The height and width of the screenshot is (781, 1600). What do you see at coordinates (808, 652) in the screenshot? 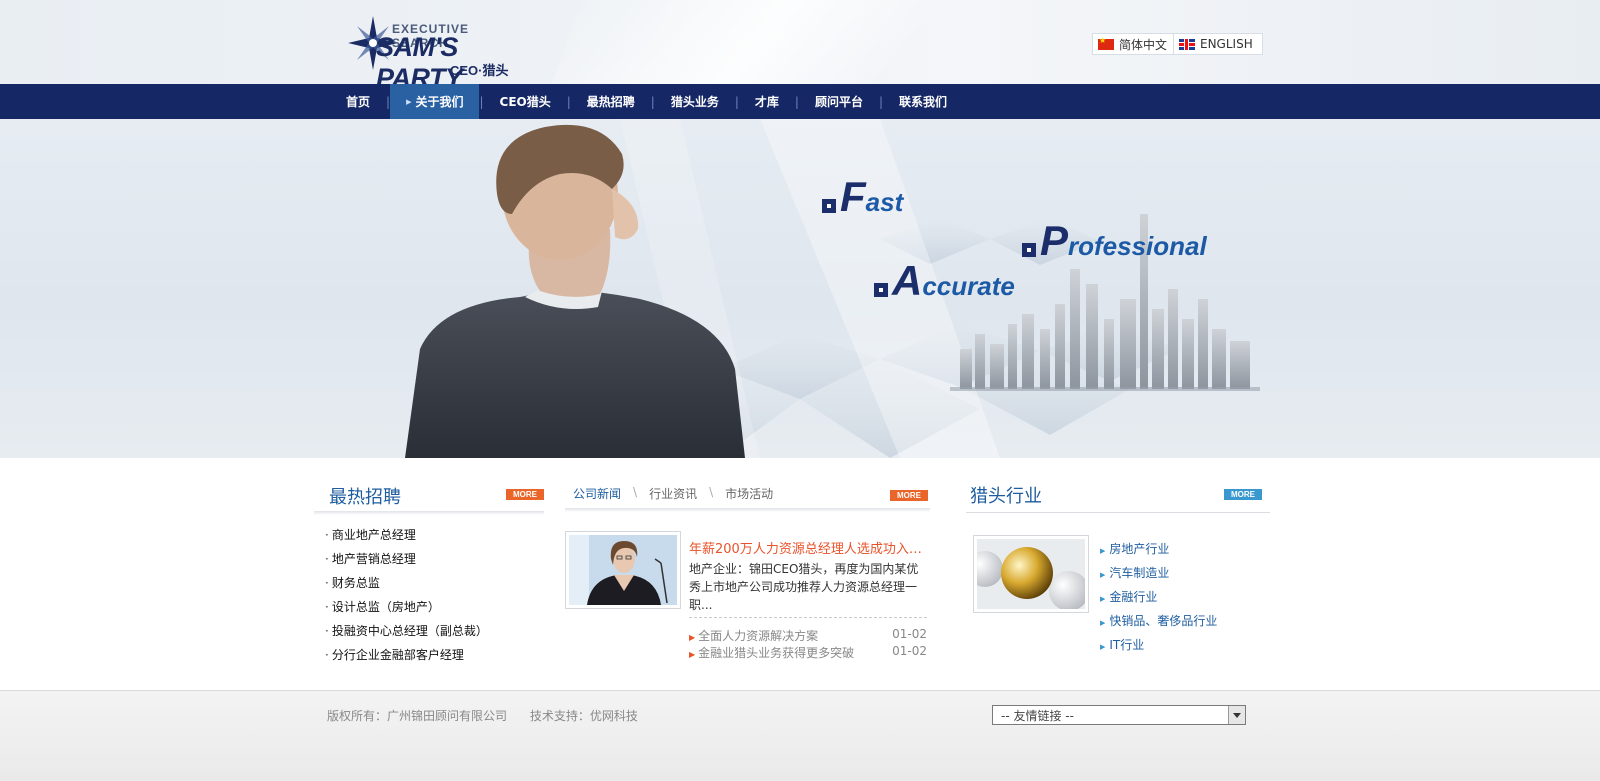
I see `news-list-item: ▶ 金融业猎头业务获得更多突破 01-02` at bounding box center [808, 652].